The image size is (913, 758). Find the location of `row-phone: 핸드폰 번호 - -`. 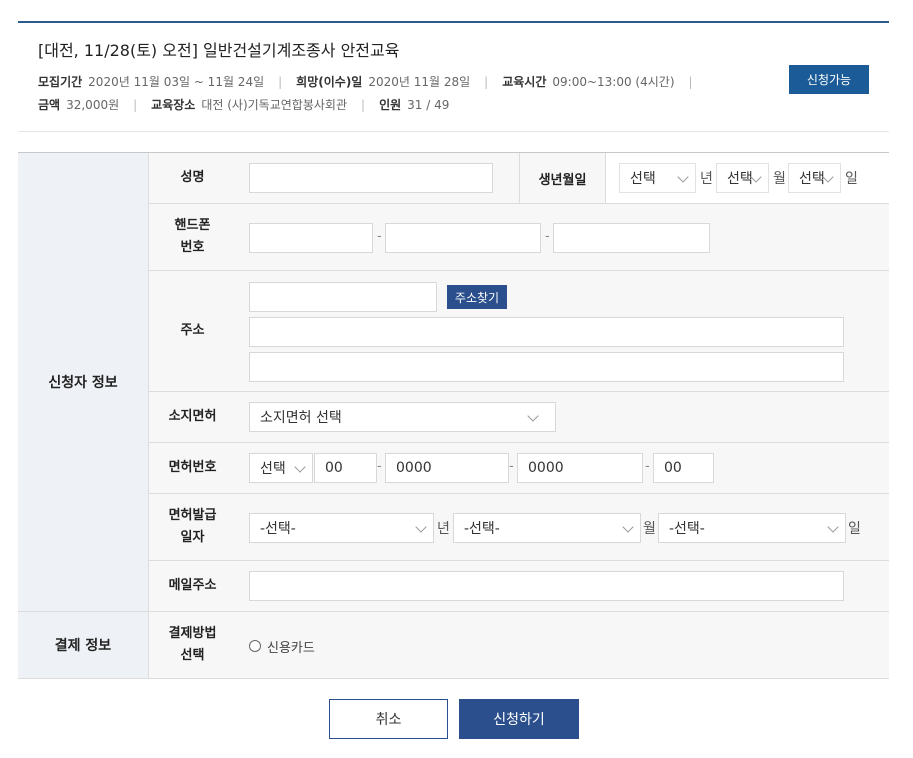

row-phone: 핸드폰 번호 - - is located at coordinates (519, 237).